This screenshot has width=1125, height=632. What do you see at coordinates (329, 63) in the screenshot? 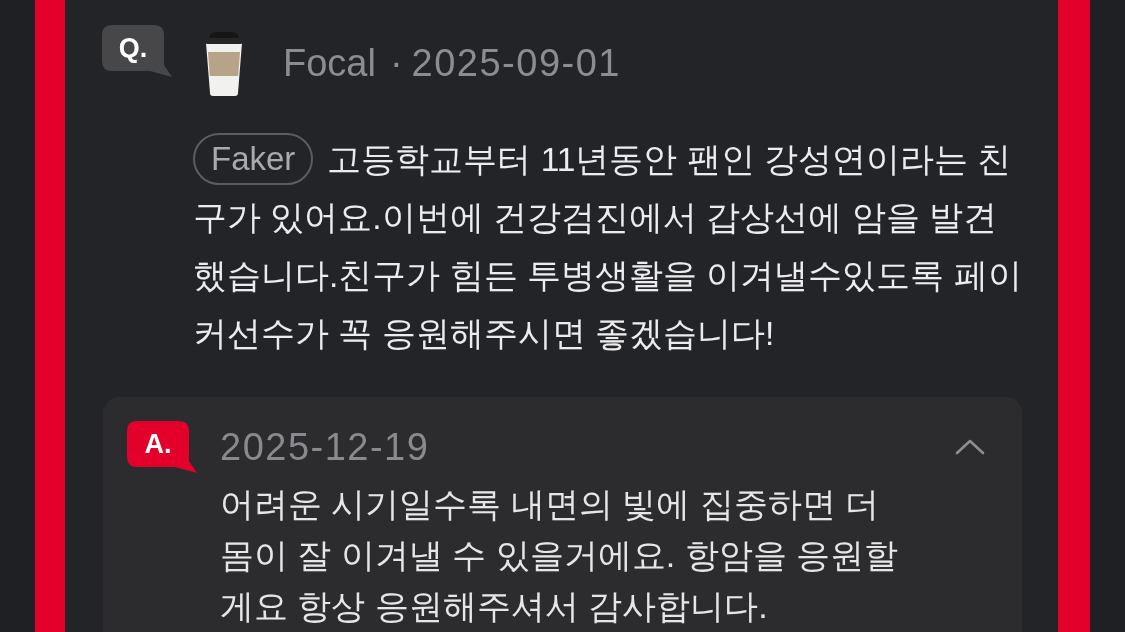
I see `post-author: Focal` at bounding box center [329, 63].